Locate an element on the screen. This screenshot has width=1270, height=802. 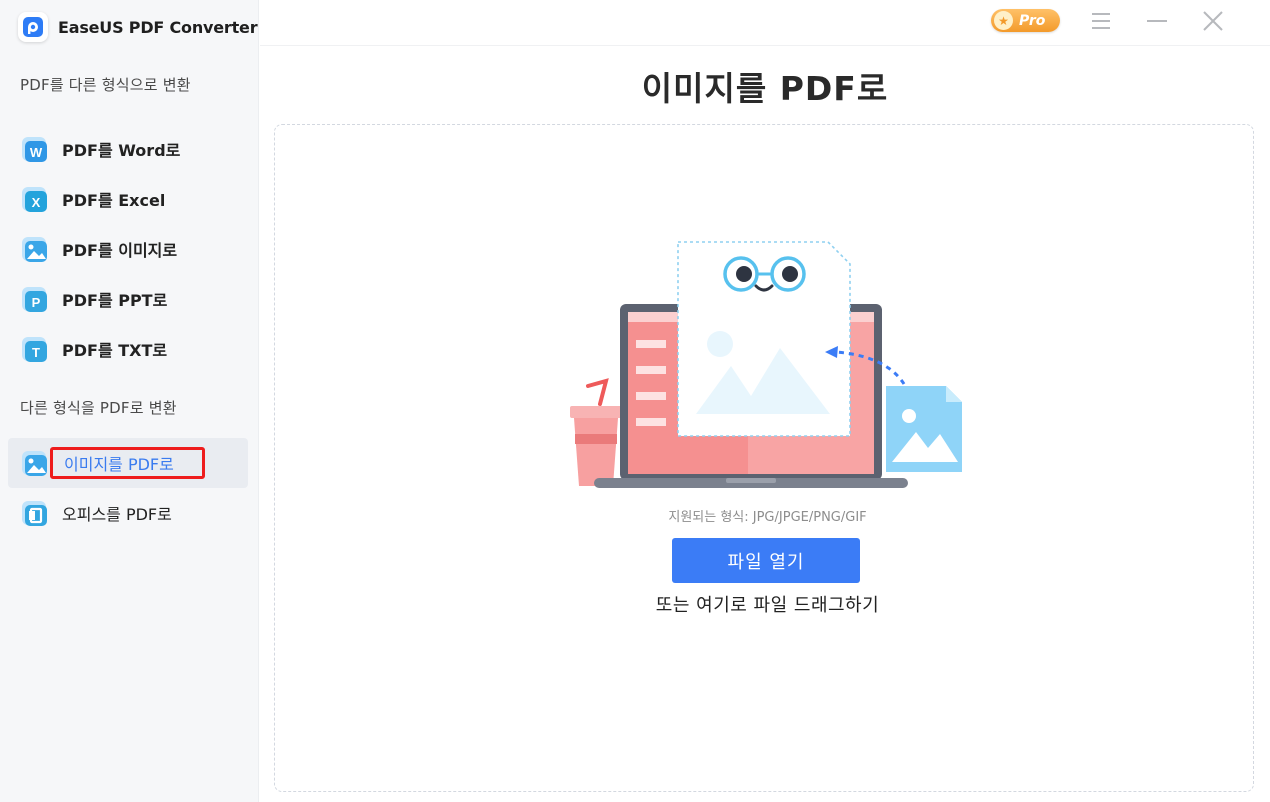
upload-illustration is located at coordinates (766, 364).